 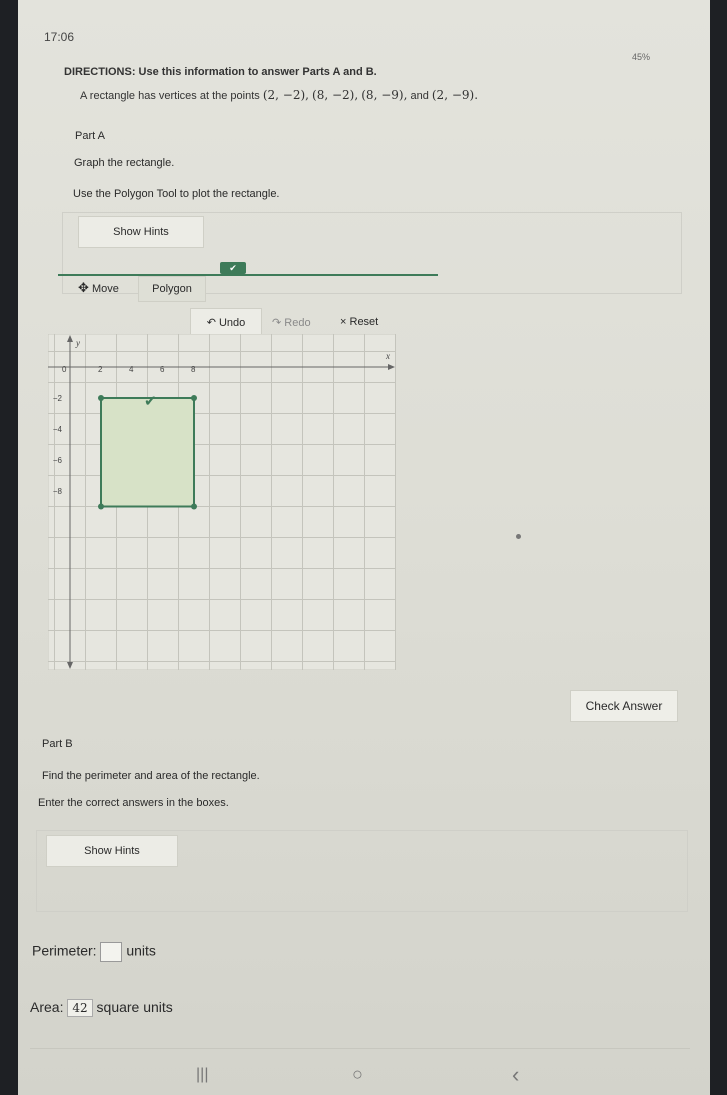 What do you see at coordinates (202, 1075) in the screenshot?
I see `nav-recent-button: |||` at bounding box center [202, 1075].